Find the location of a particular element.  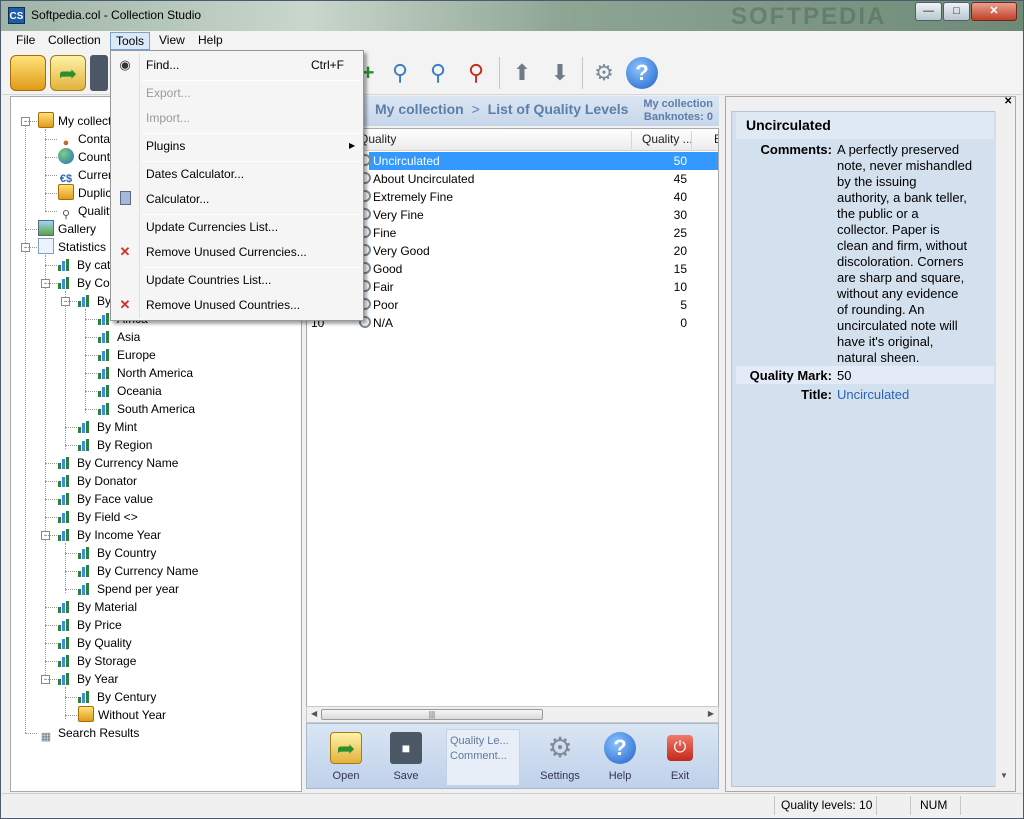

tree-item-node-19: By Currency Name is located at coordinates (118, 463).